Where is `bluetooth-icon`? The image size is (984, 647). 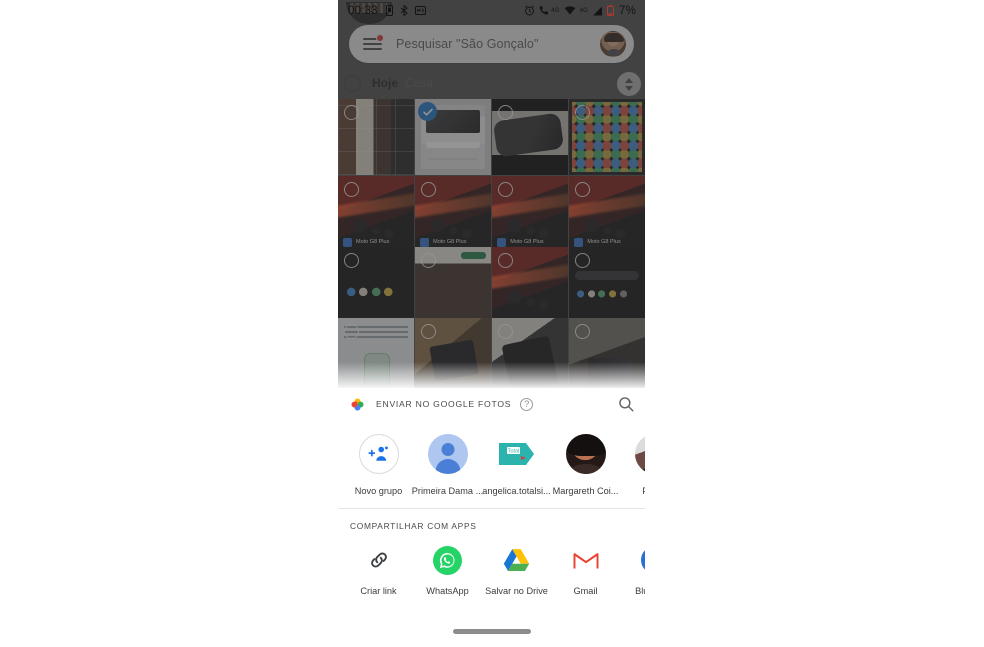
bluetooth-icon is located at coordinates (642, 560).